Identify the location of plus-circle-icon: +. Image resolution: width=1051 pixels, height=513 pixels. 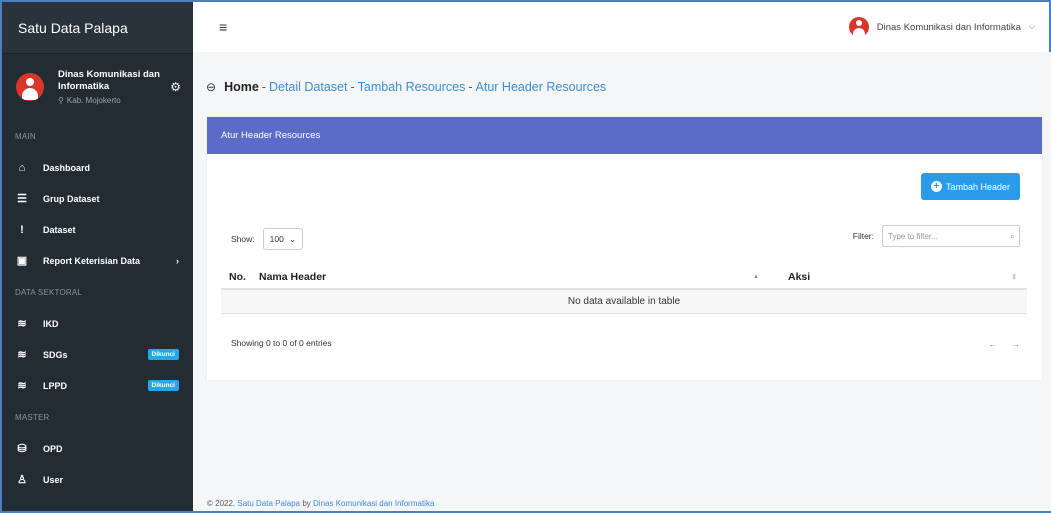
(936, 186).